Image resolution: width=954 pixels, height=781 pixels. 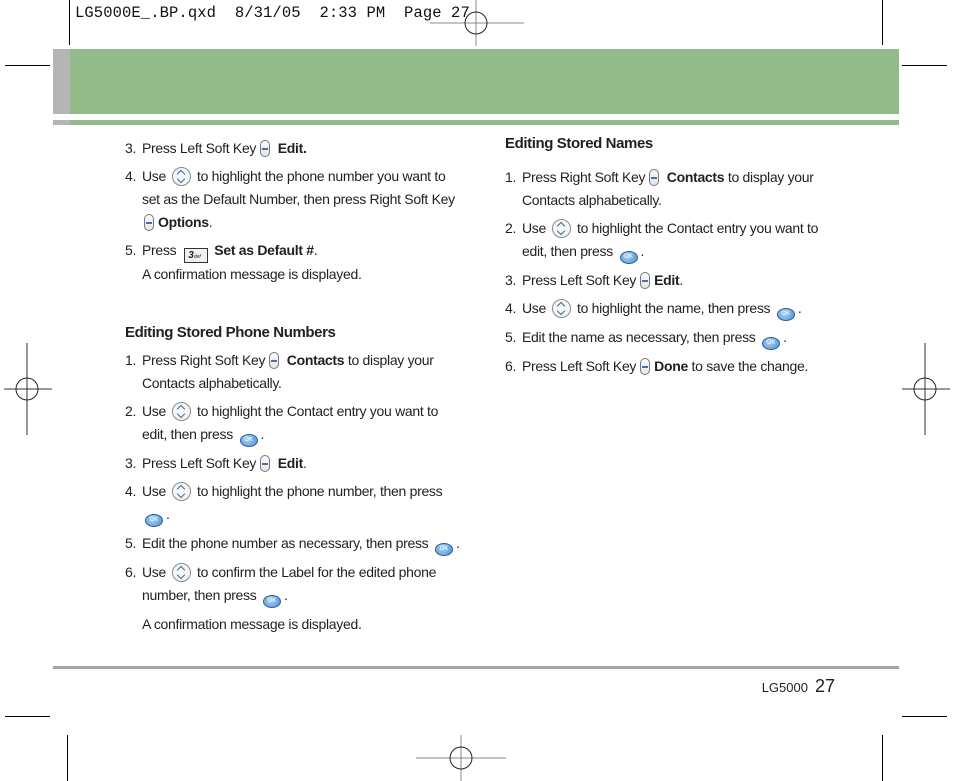 I want to click on list-item: 5. Press 3def Set as Default #., so click(x=295, y=251).